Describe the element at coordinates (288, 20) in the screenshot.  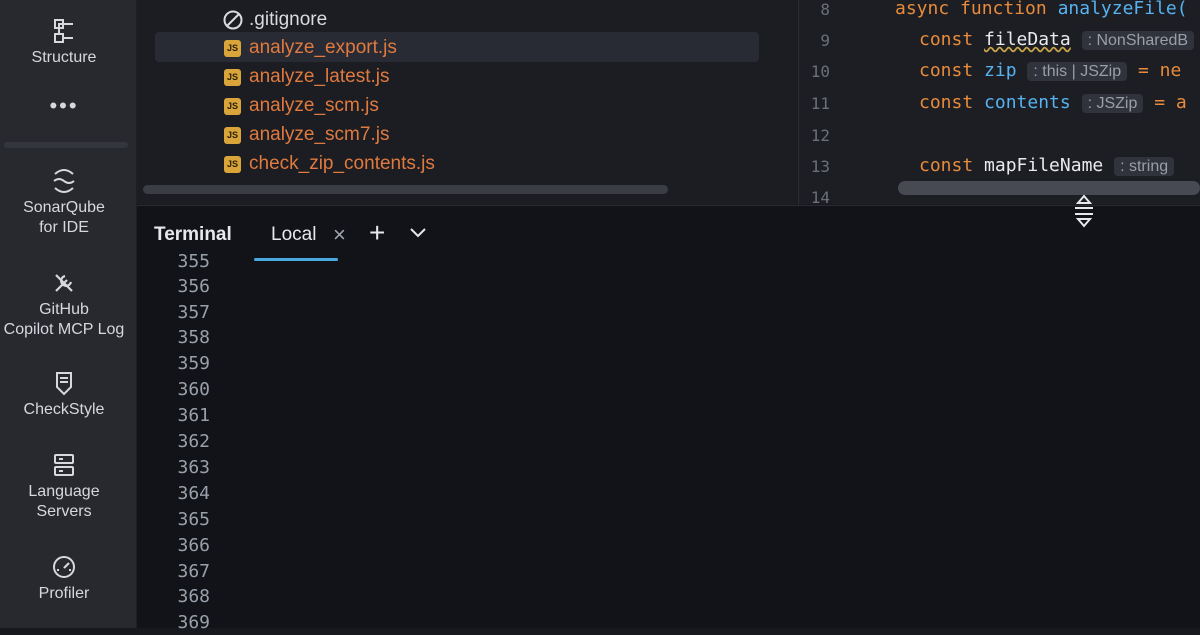
I see `file-gitignore: .gitignore` at that location.